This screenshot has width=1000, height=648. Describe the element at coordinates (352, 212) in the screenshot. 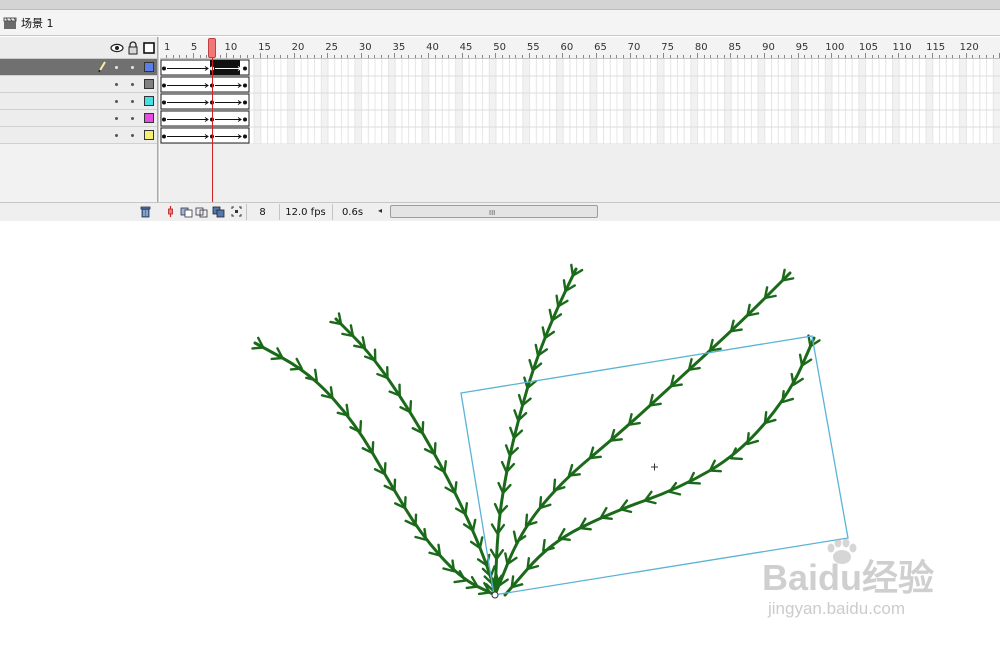

I see `elapsed-time-field: 0.6s` at that location.